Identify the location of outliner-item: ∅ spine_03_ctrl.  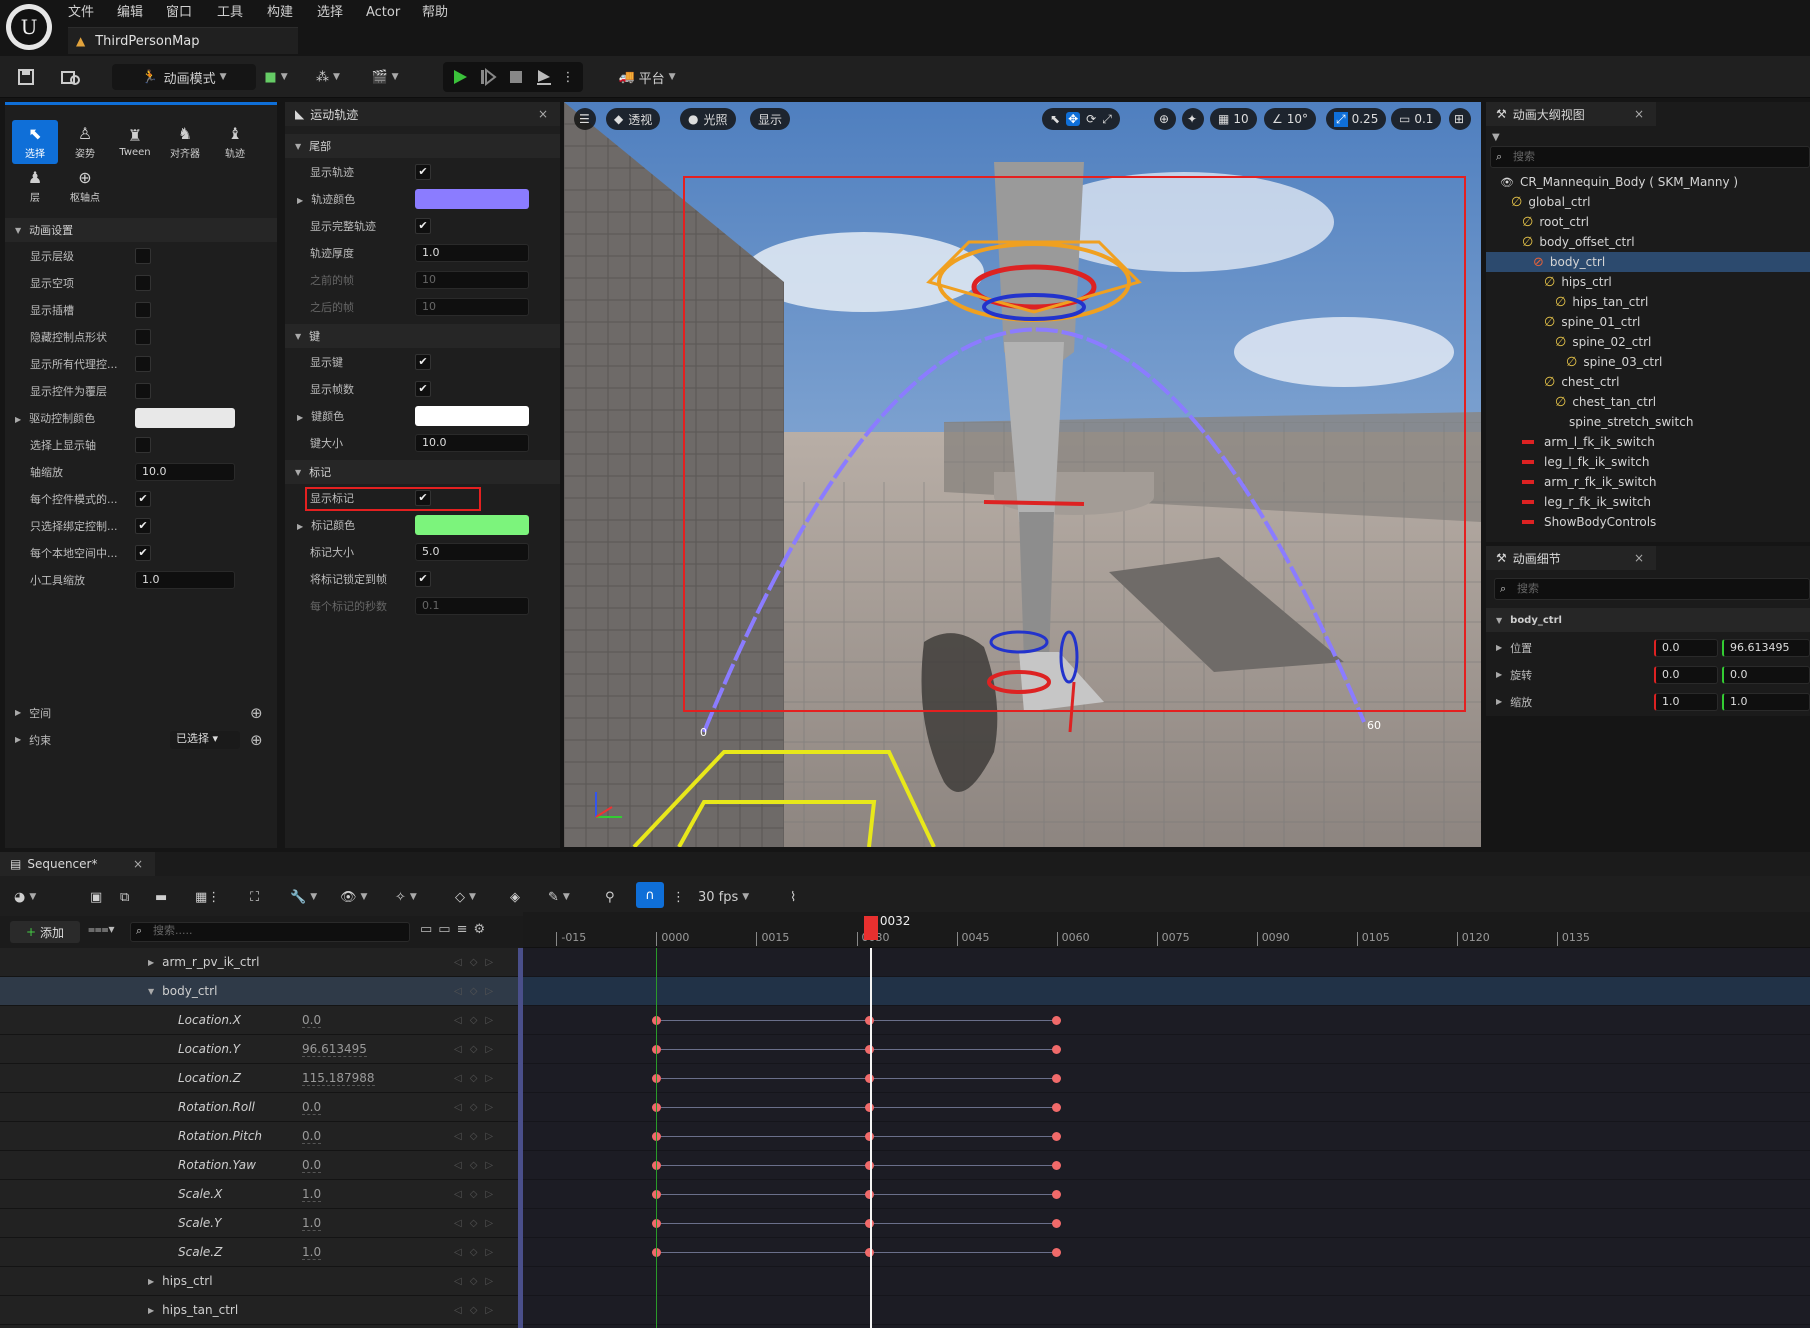
(1648, 362).